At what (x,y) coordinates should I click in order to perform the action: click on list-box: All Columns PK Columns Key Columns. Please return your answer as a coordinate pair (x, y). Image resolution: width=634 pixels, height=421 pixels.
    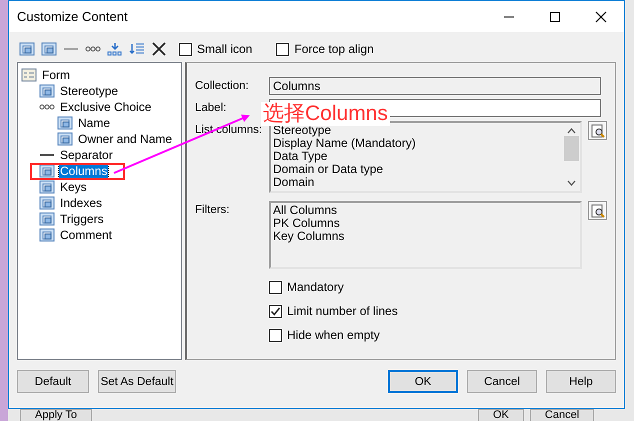
    Looking at the image, I should click on (425, 235).